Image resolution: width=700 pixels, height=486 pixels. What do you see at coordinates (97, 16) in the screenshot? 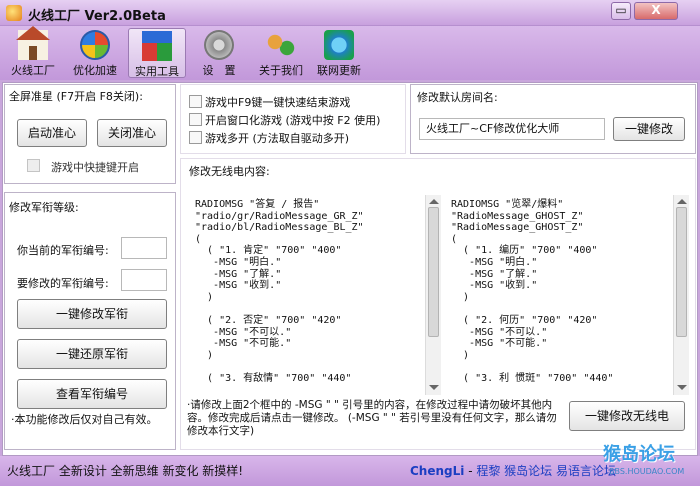
I see `window-title: 火线工厂 Ver2.0Beta` at bounding box center [97, 16].